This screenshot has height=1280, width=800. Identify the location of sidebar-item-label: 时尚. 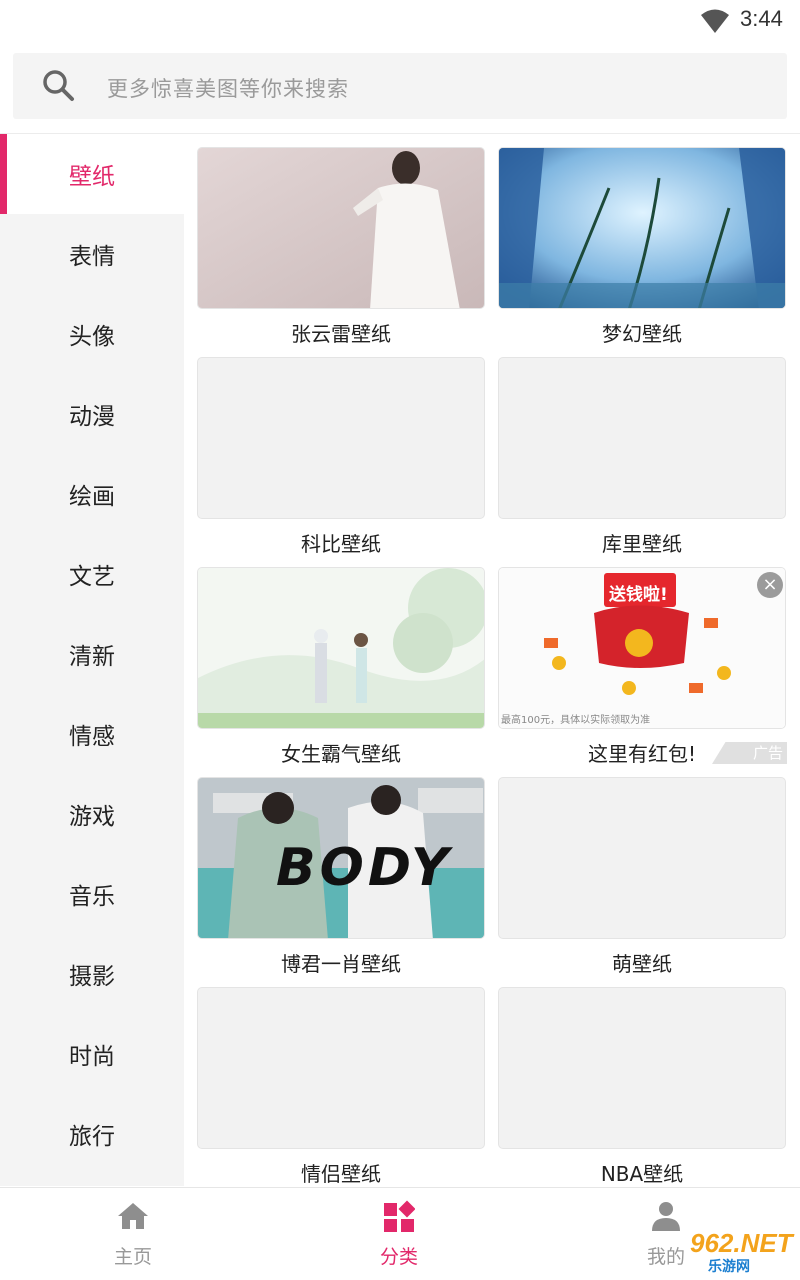
(92, 1057).